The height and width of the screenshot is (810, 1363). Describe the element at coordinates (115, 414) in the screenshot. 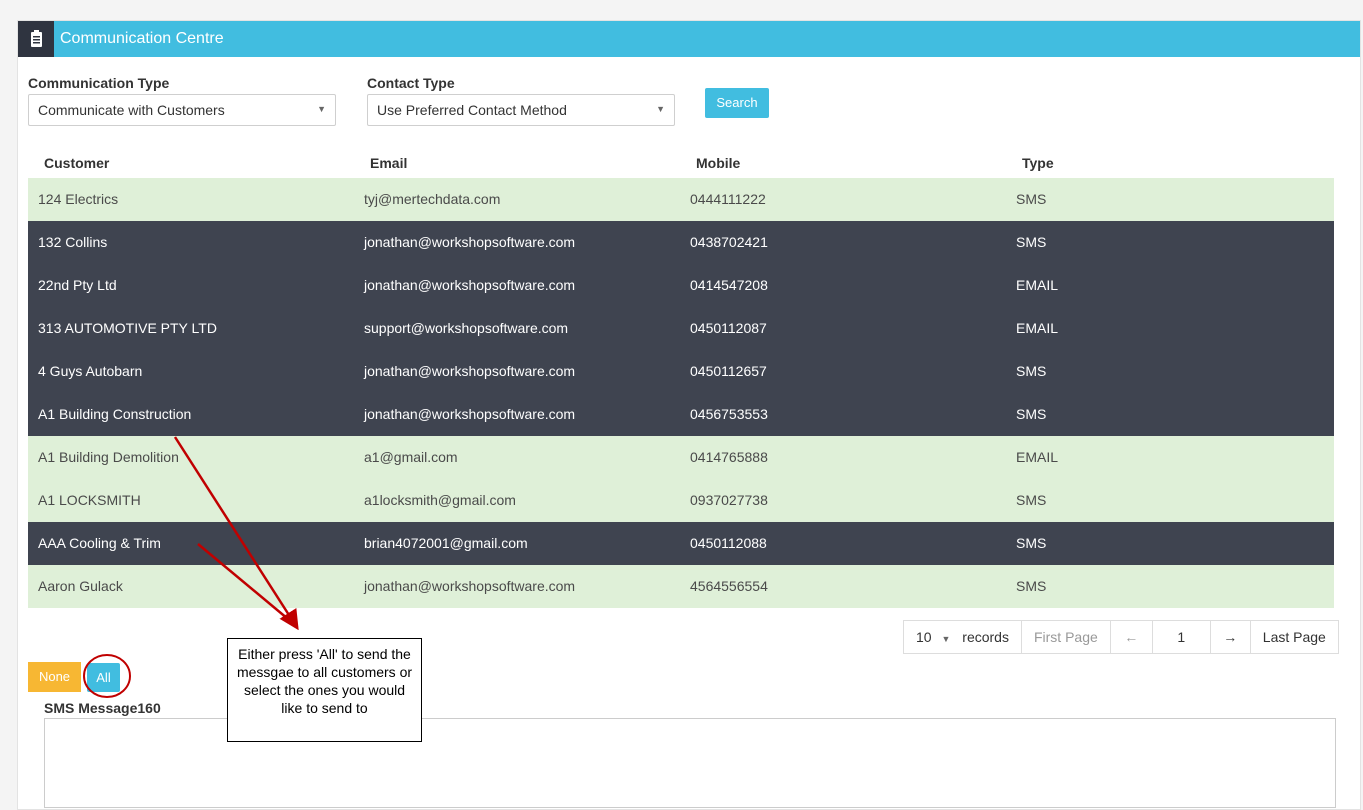

I see `cell-customer: A1 Building Construction` at that location.